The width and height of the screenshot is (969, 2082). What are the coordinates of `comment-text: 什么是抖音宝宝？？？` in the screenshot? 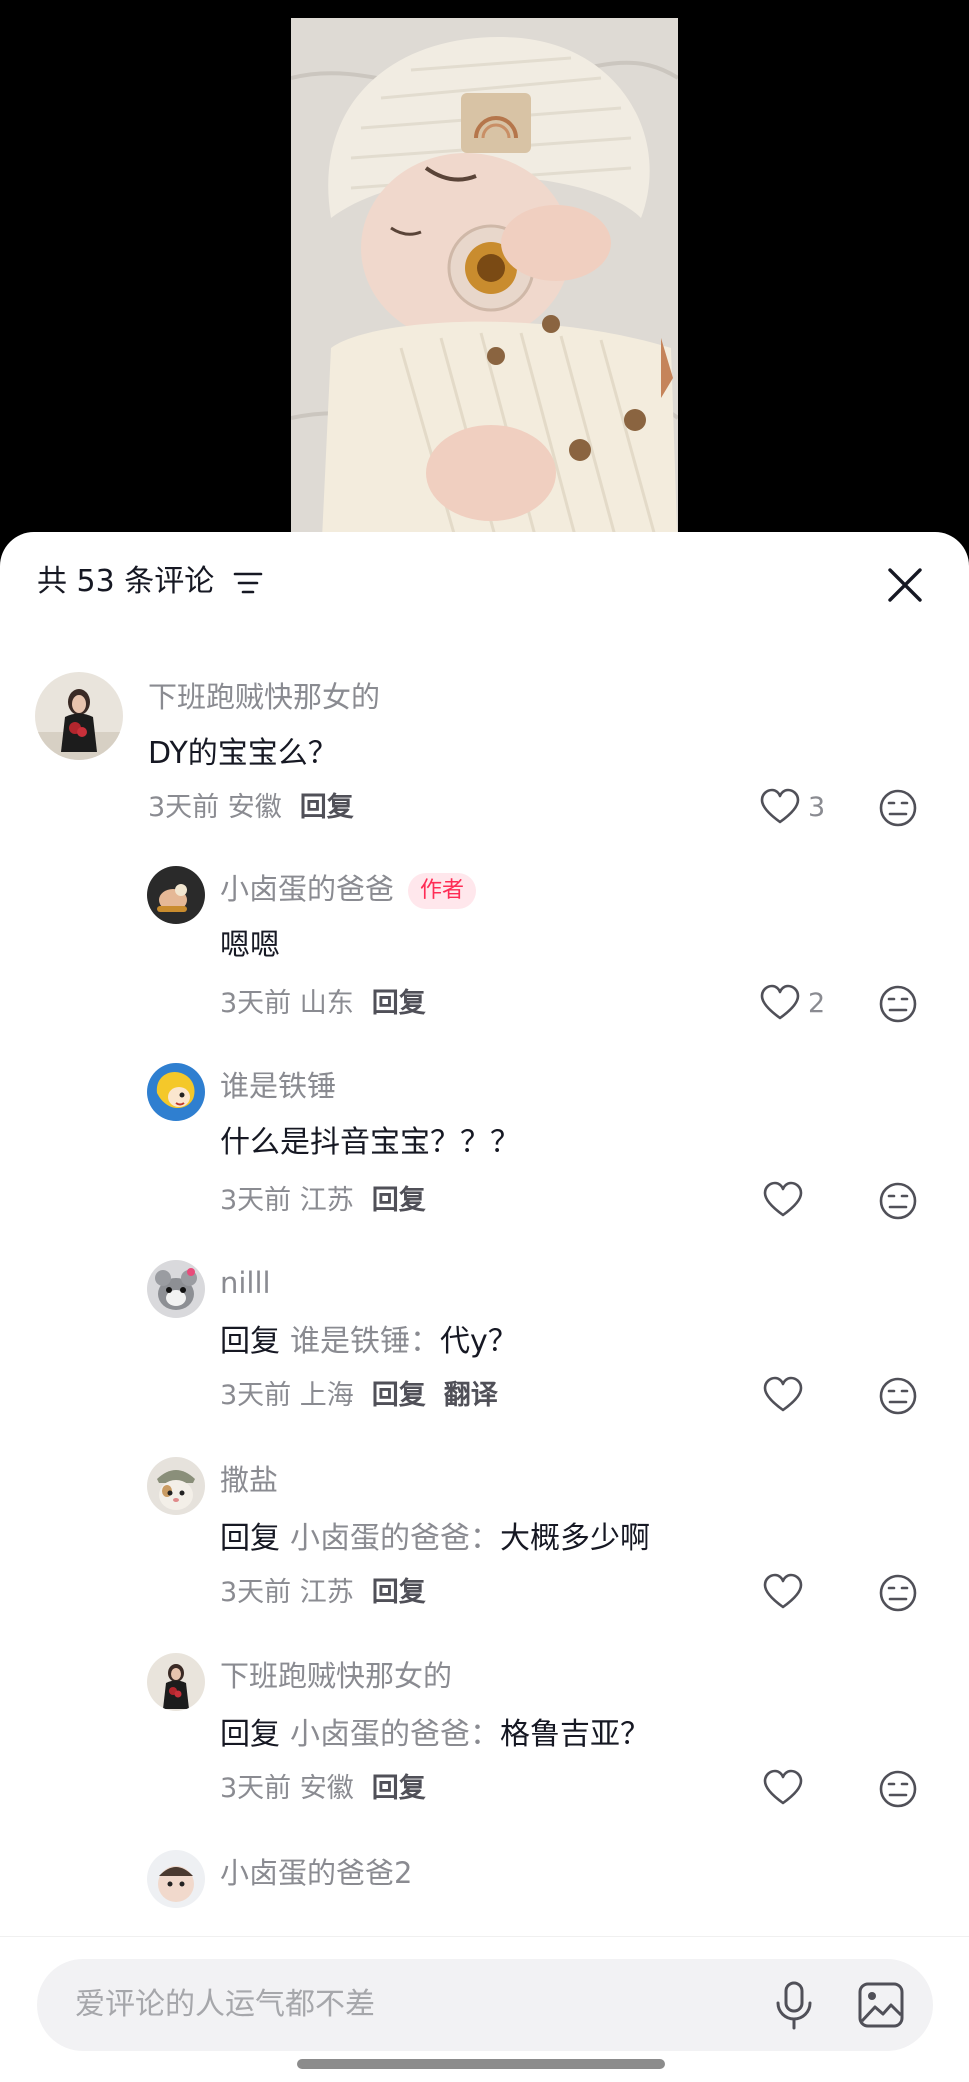 It's located at (370, 1142).